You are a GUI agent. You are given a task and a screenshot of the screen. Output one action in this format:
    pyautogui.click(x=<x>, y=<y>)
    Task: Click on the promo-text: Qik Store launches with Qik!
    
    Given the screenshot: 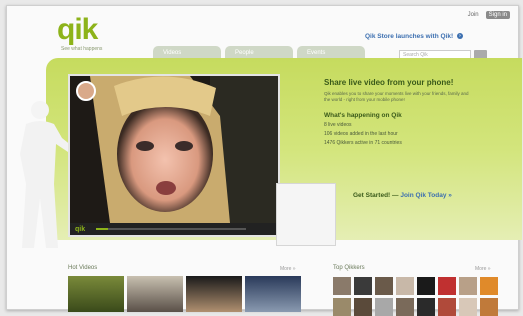 What is the action you would take?
    pyautogui.click(x=409, y=36)
    